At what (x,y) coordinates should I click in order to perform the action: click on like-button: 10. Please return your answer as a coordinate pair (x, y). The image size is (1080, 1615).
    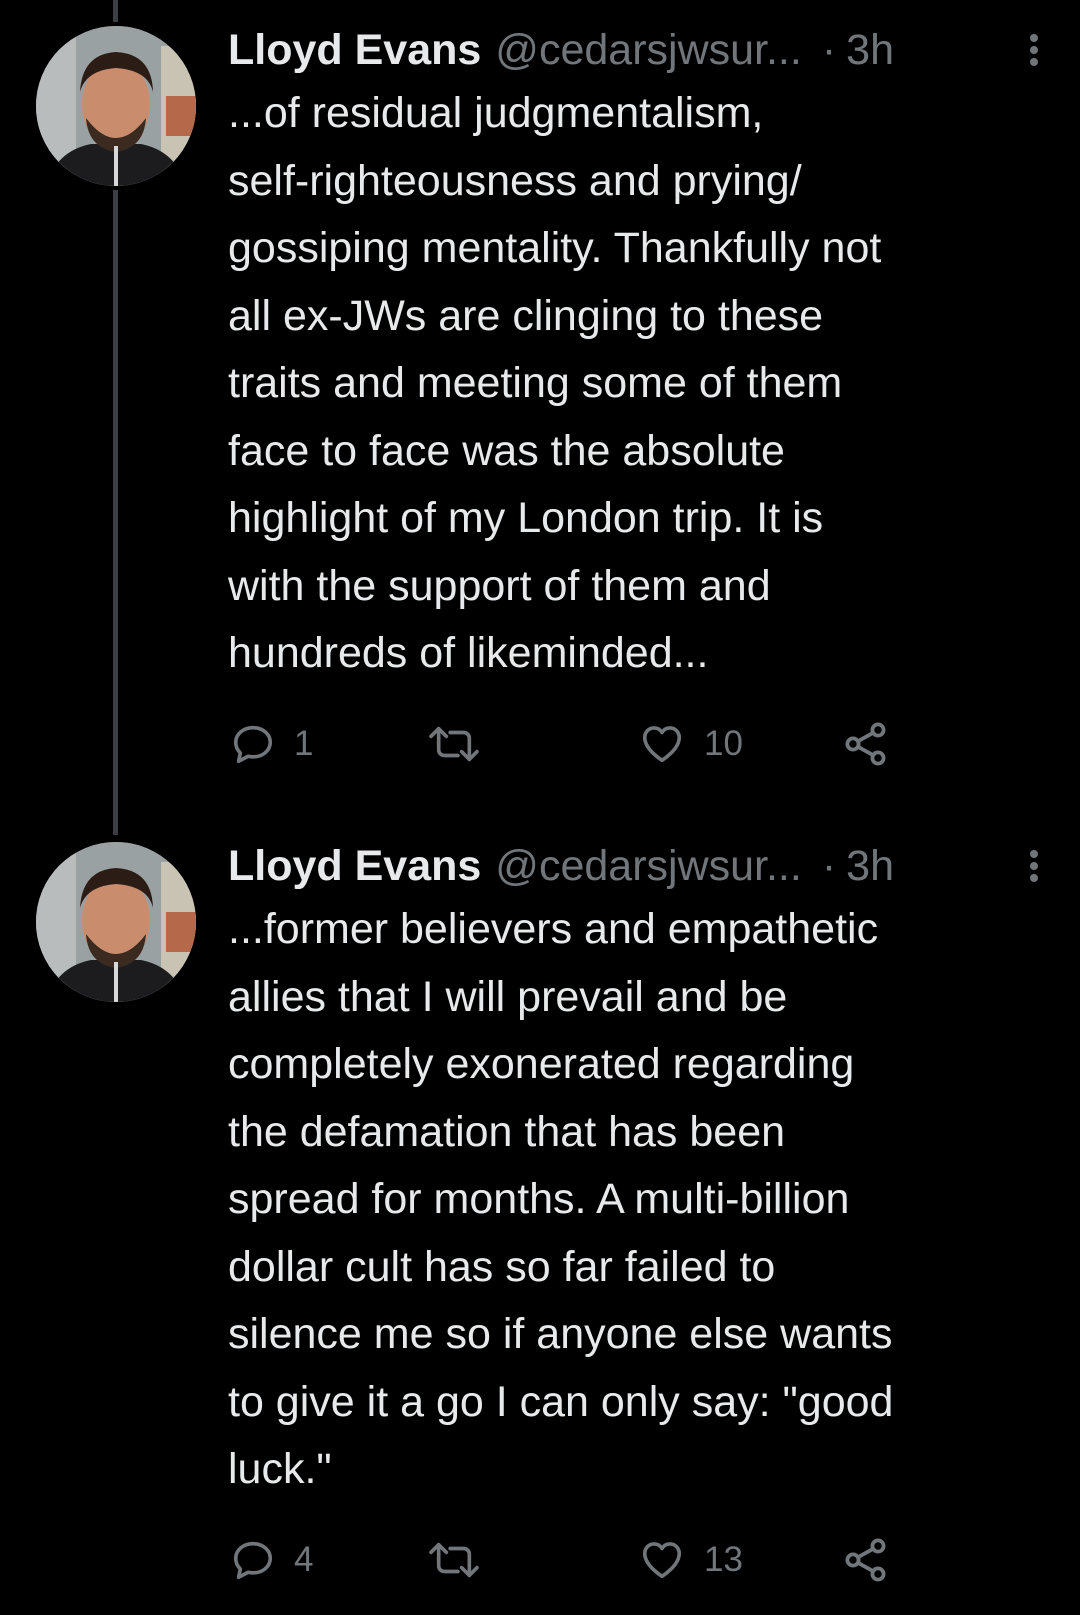
    Looking at the image, I should click on (690, 744).